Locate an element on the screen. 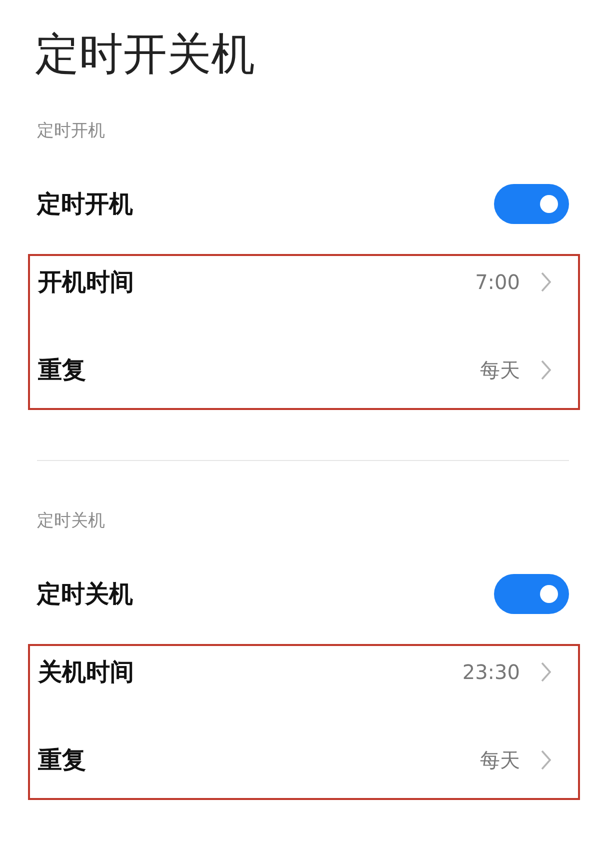 This screenshot has height=845, width=606. section-header: 定时关机 is located at coordinates (71, 522).